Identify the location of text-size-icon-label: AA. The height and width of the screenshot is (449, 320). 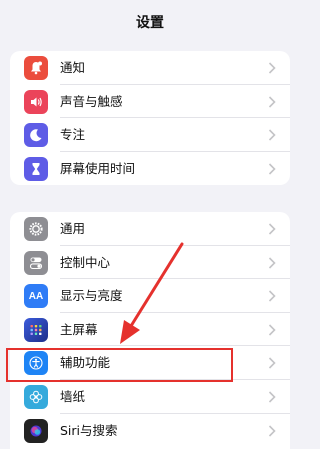
(36, 296).